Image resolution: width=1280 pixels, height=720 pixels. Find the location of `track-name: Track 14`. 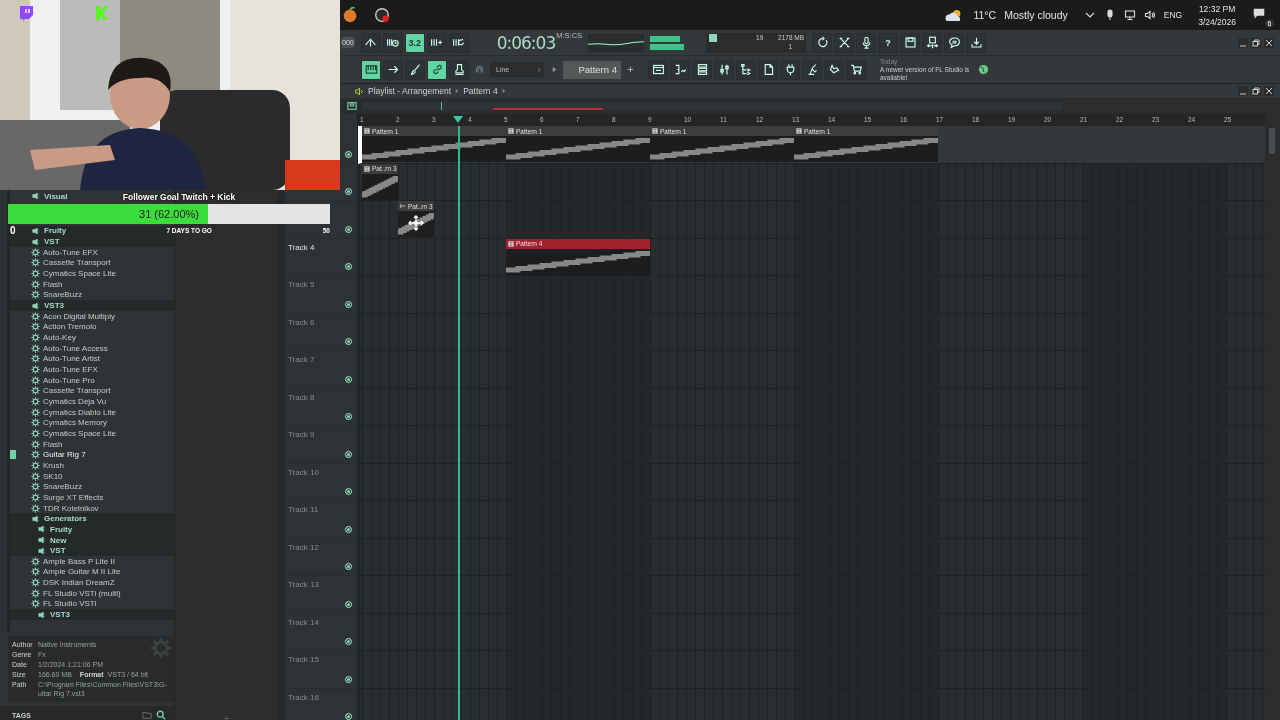

track-name: Track 14 is located at coordinates (303, 622).